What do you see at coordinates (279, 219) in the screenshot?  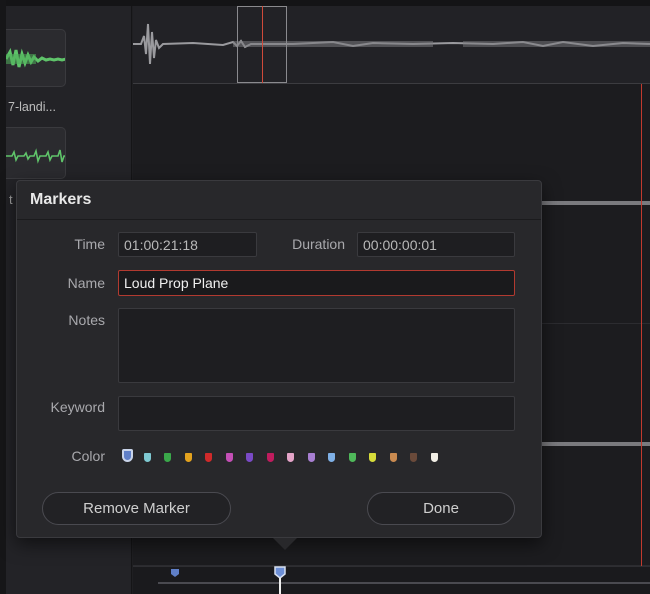 I see `title-divider` at bounding box center [279, 219].